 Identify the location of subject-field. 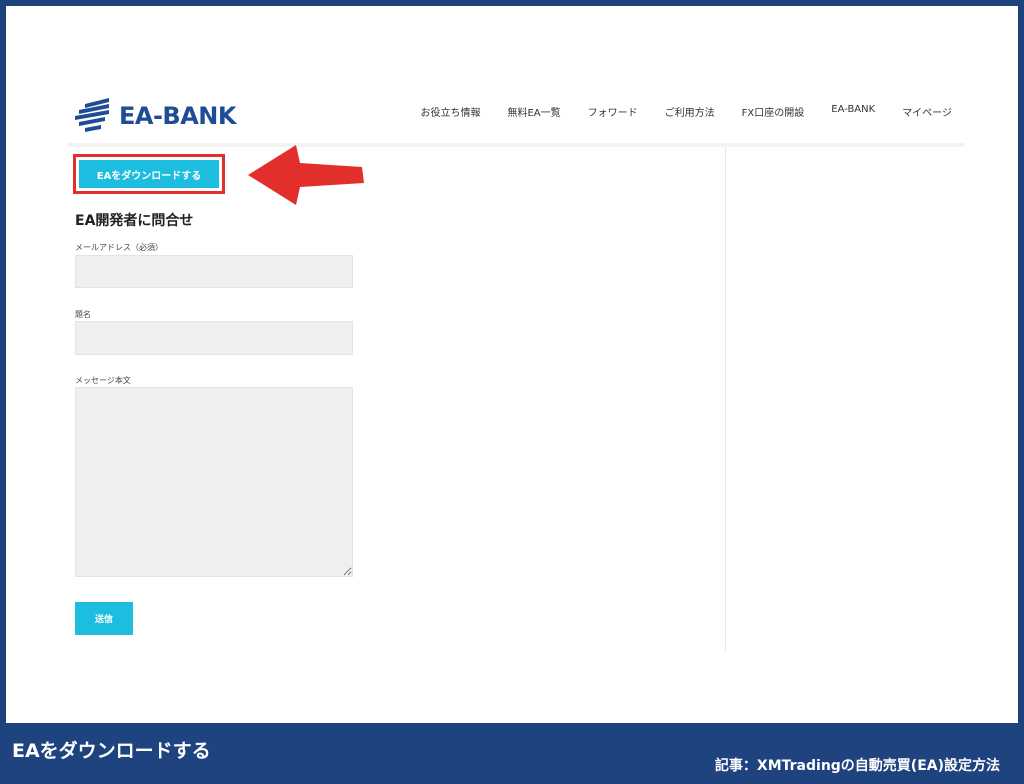
(214, 338).